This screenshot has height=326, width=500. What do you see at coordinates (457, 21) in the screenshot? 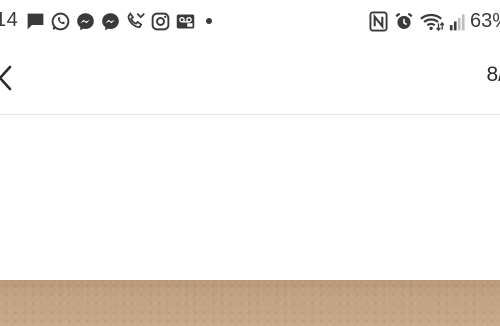
I see `signal-icon` at bounding box center [457, 21].